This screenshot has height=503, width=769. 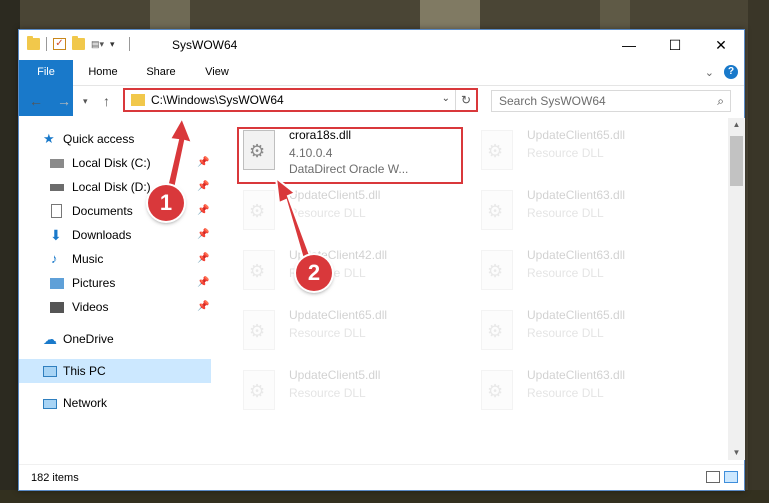 I want to click on expand-ribbon-icon: ⌄, so click(x=709, y=72).